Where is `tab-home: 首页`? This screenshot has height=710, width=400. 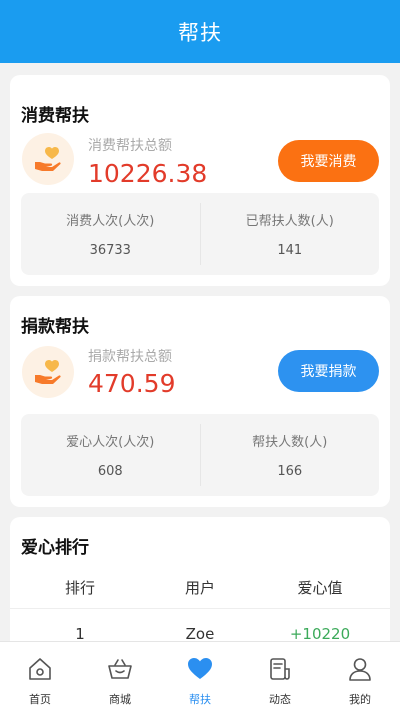 tab-home: 首页 is located at coordinates (40, 676).